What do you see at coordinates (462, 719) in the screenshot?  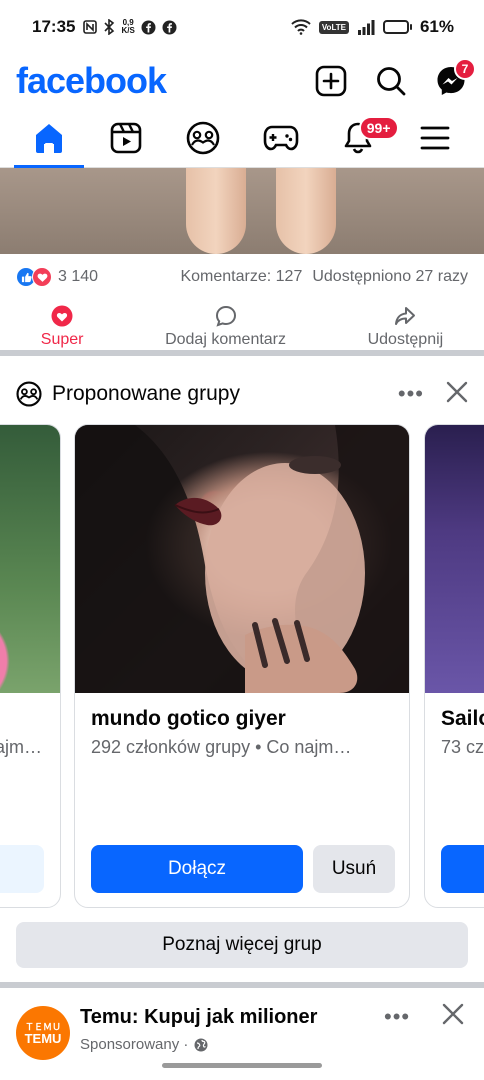 I see `group-name: Sailo` at bounding box center [462, 719].